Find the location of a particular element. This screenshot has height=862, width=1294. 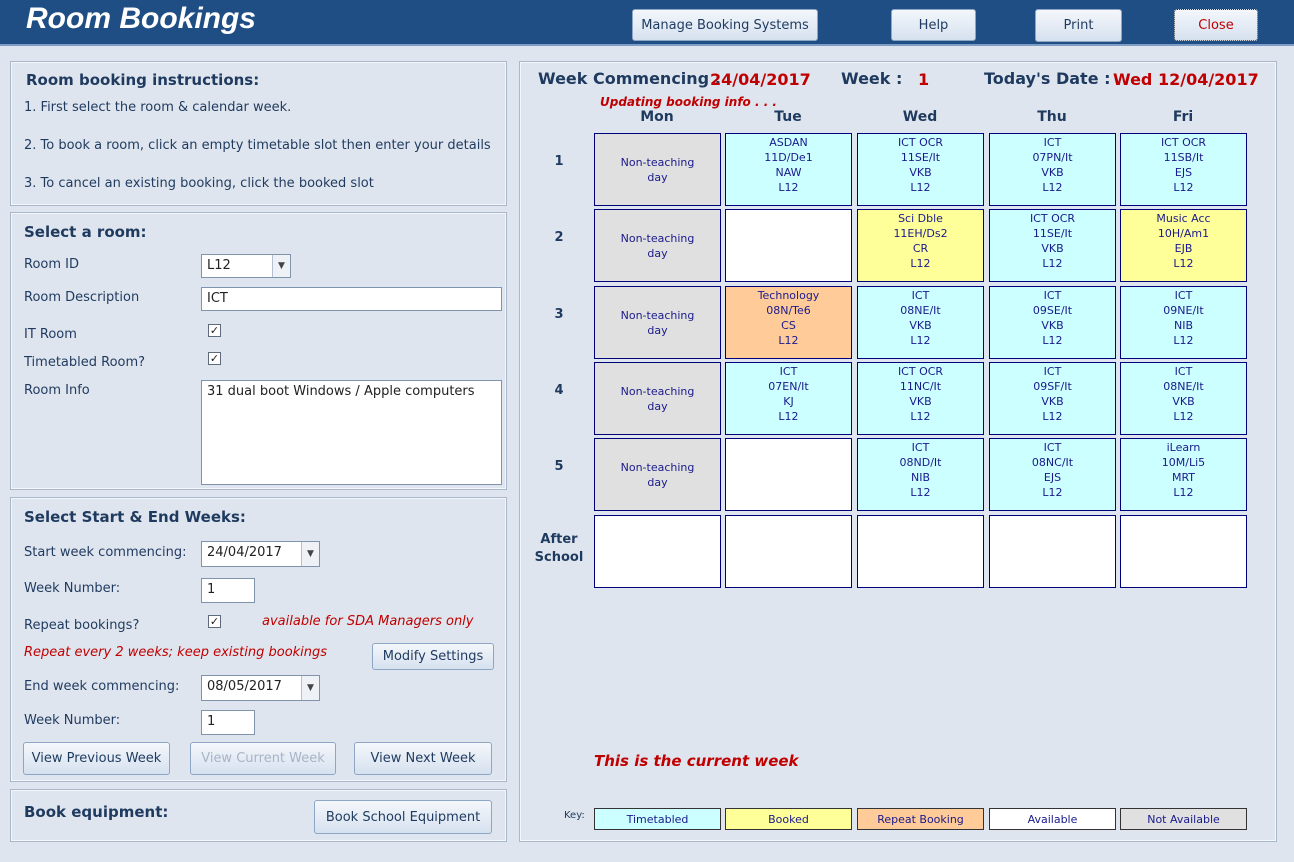

key-label: Key: is located at coordinates (574, 815).